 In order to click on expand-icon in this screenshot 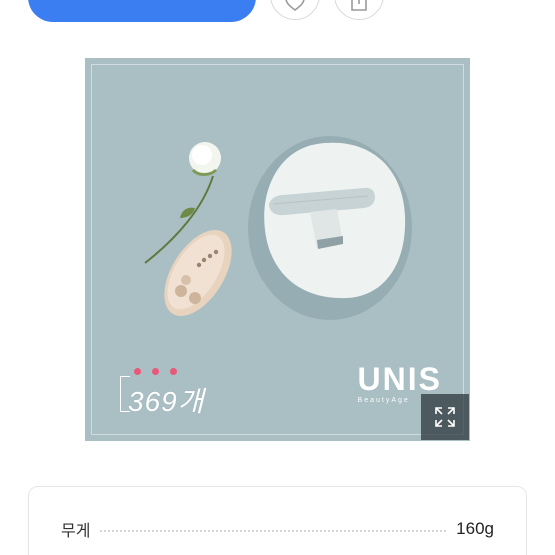, I will do `click(445, 417)`.